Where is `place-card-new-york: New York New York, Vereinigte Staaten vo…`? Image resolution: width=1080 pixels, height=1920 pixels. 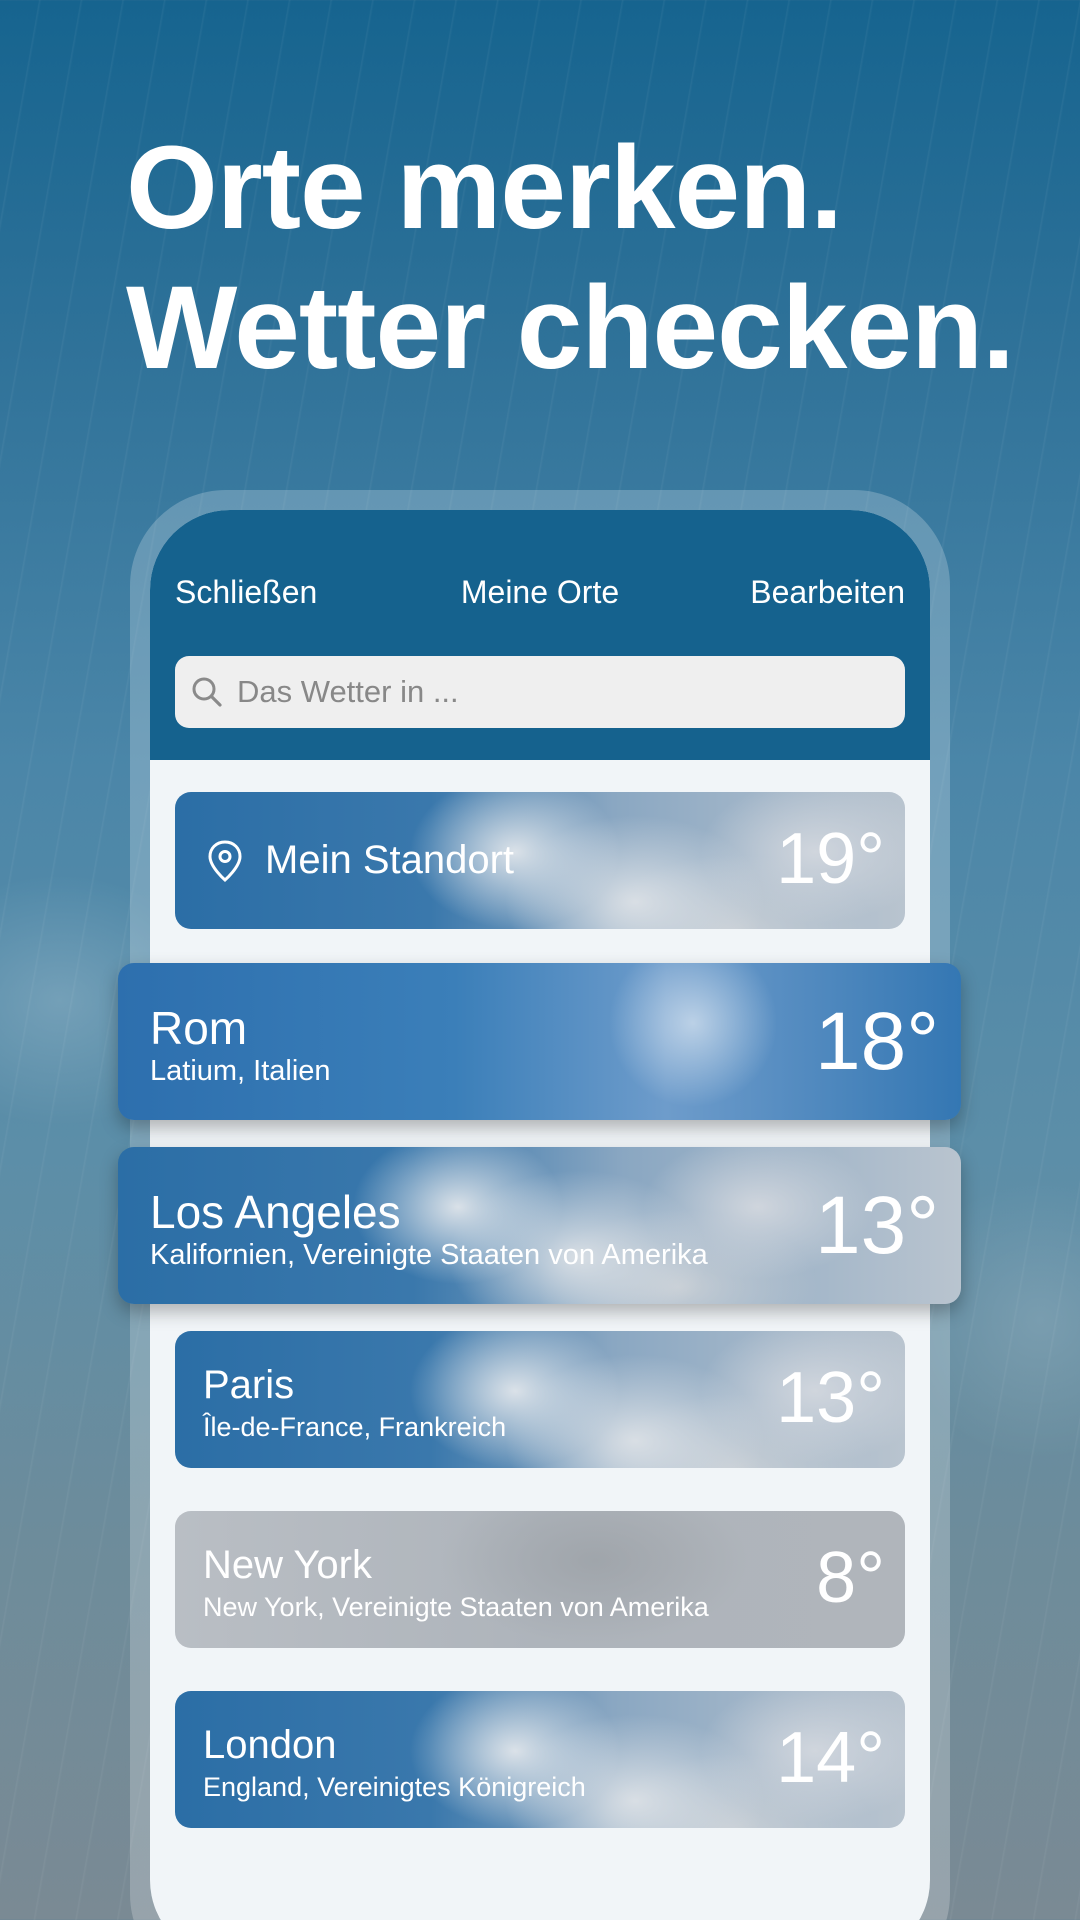
place-card-new-york: New York New York, Vereinigte Staaten vo… is located at coordinates (540, 1579).